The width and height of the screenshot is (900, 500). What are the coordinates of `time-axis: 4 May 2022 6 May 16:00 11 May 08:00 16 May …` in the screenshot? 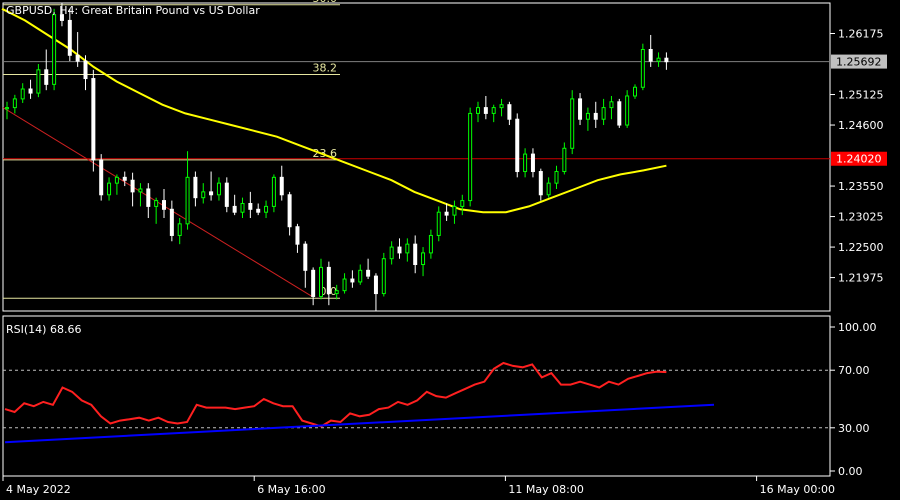 It's located at (451, 486).